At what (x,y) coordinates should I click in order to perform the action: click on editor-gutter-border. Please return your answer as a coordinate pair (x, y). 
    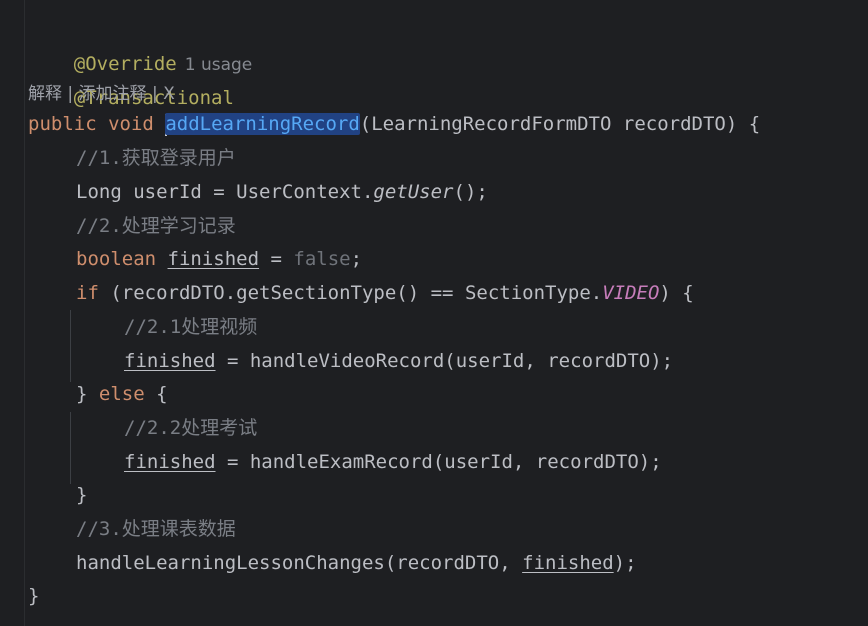
    Looking at the image, I should click on (24, 313).